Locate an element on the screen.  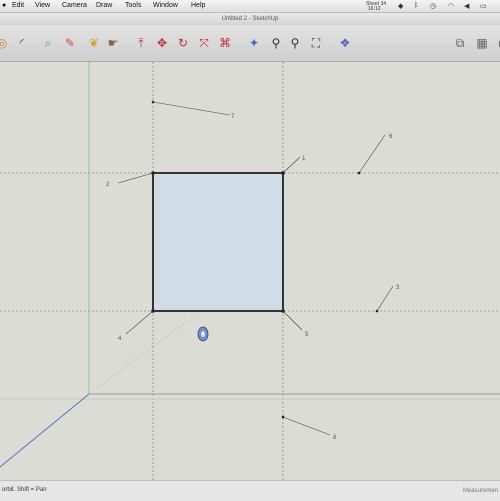
pencil-icon: ✎ is located at coordinates (70, 43).